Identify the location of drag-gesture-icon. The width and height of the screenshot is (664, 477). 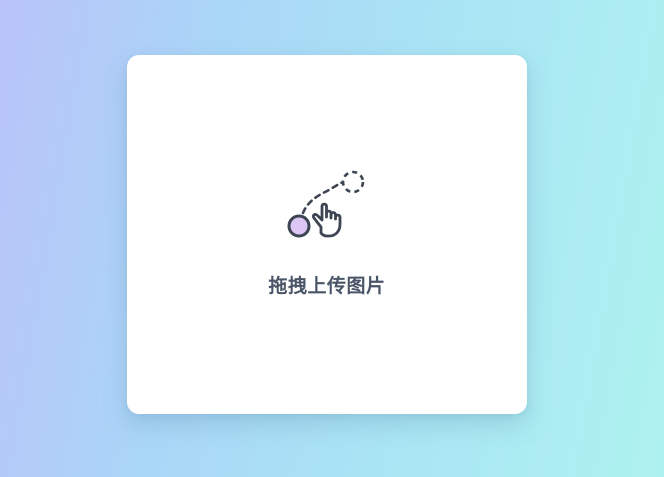
(326, 212).